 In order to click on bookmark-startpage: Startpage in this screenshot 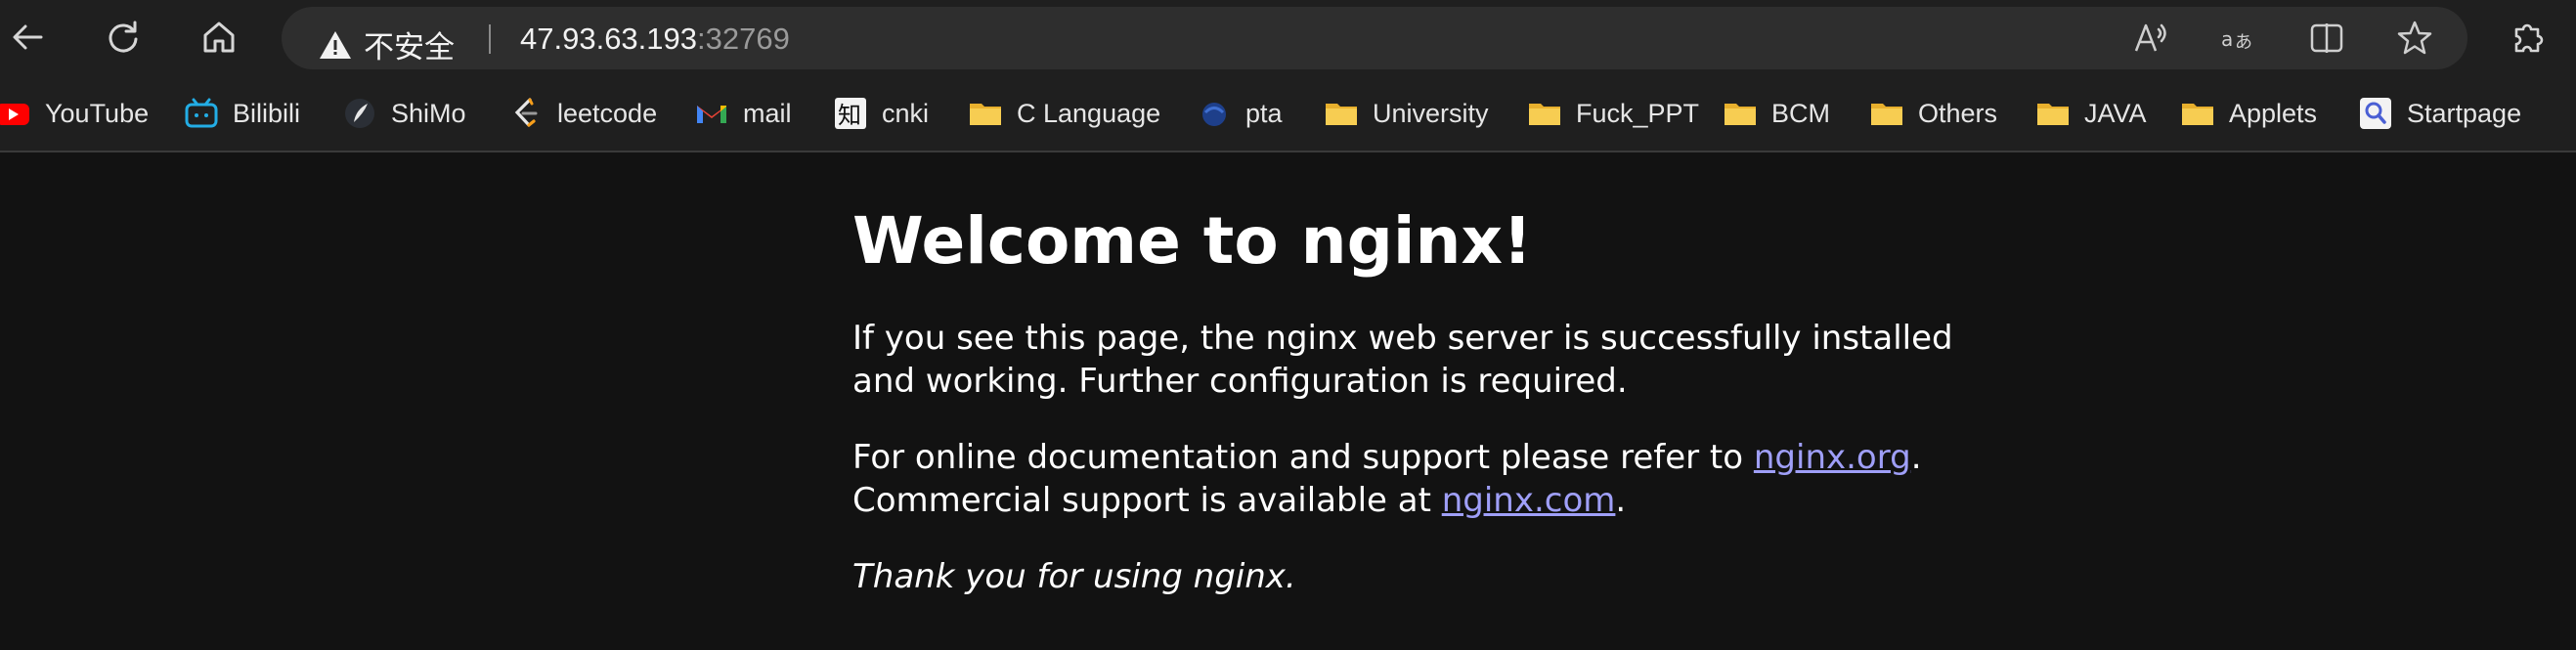, I will do `click(2439, 113)`.